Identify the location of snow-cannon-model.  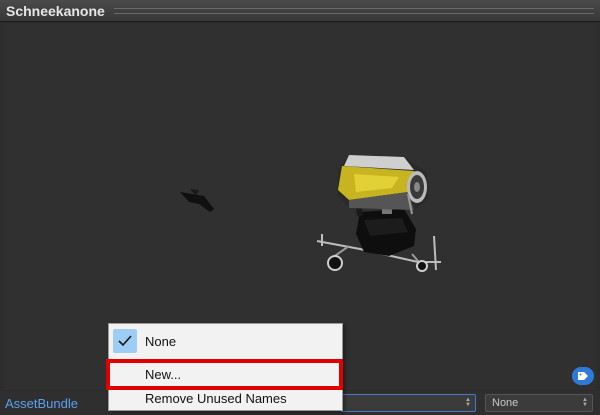
(378, 213).